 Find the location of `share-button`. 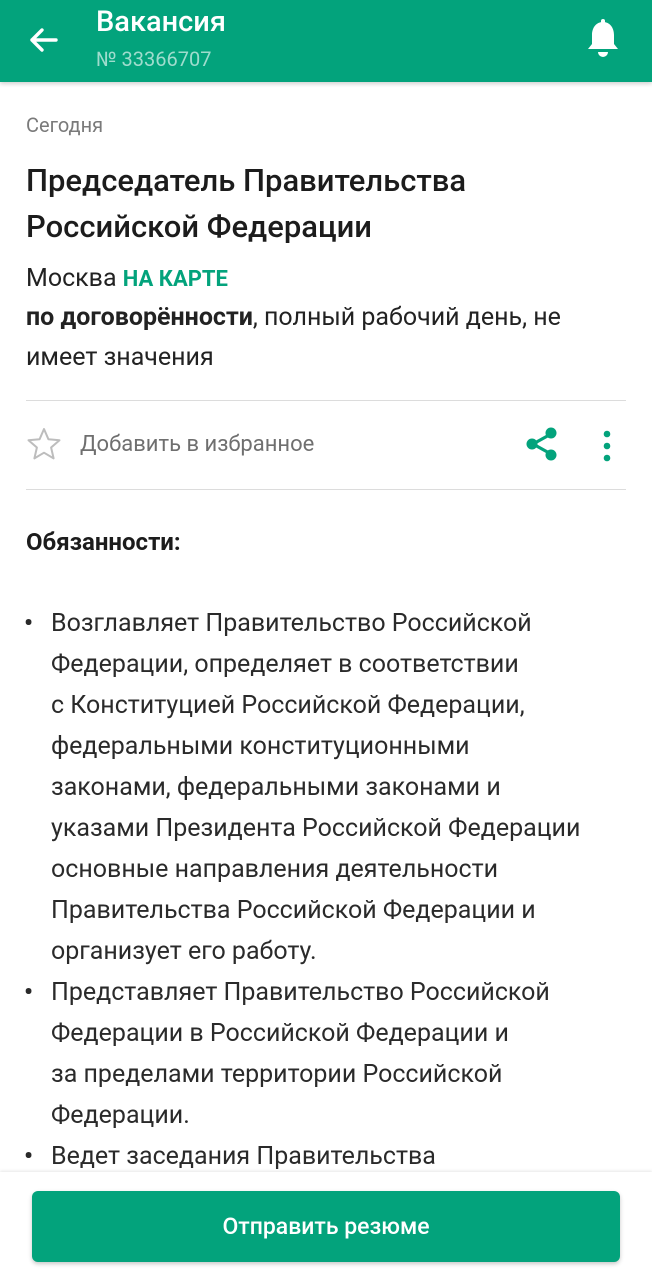

share-button is located at coordinates (542, 444).